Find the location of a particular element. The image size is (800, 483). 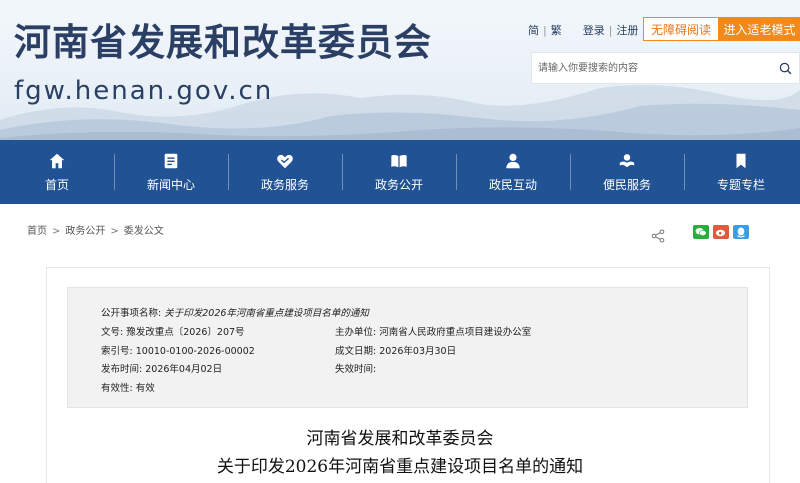

user-icon is located at coordinates (513, 160).